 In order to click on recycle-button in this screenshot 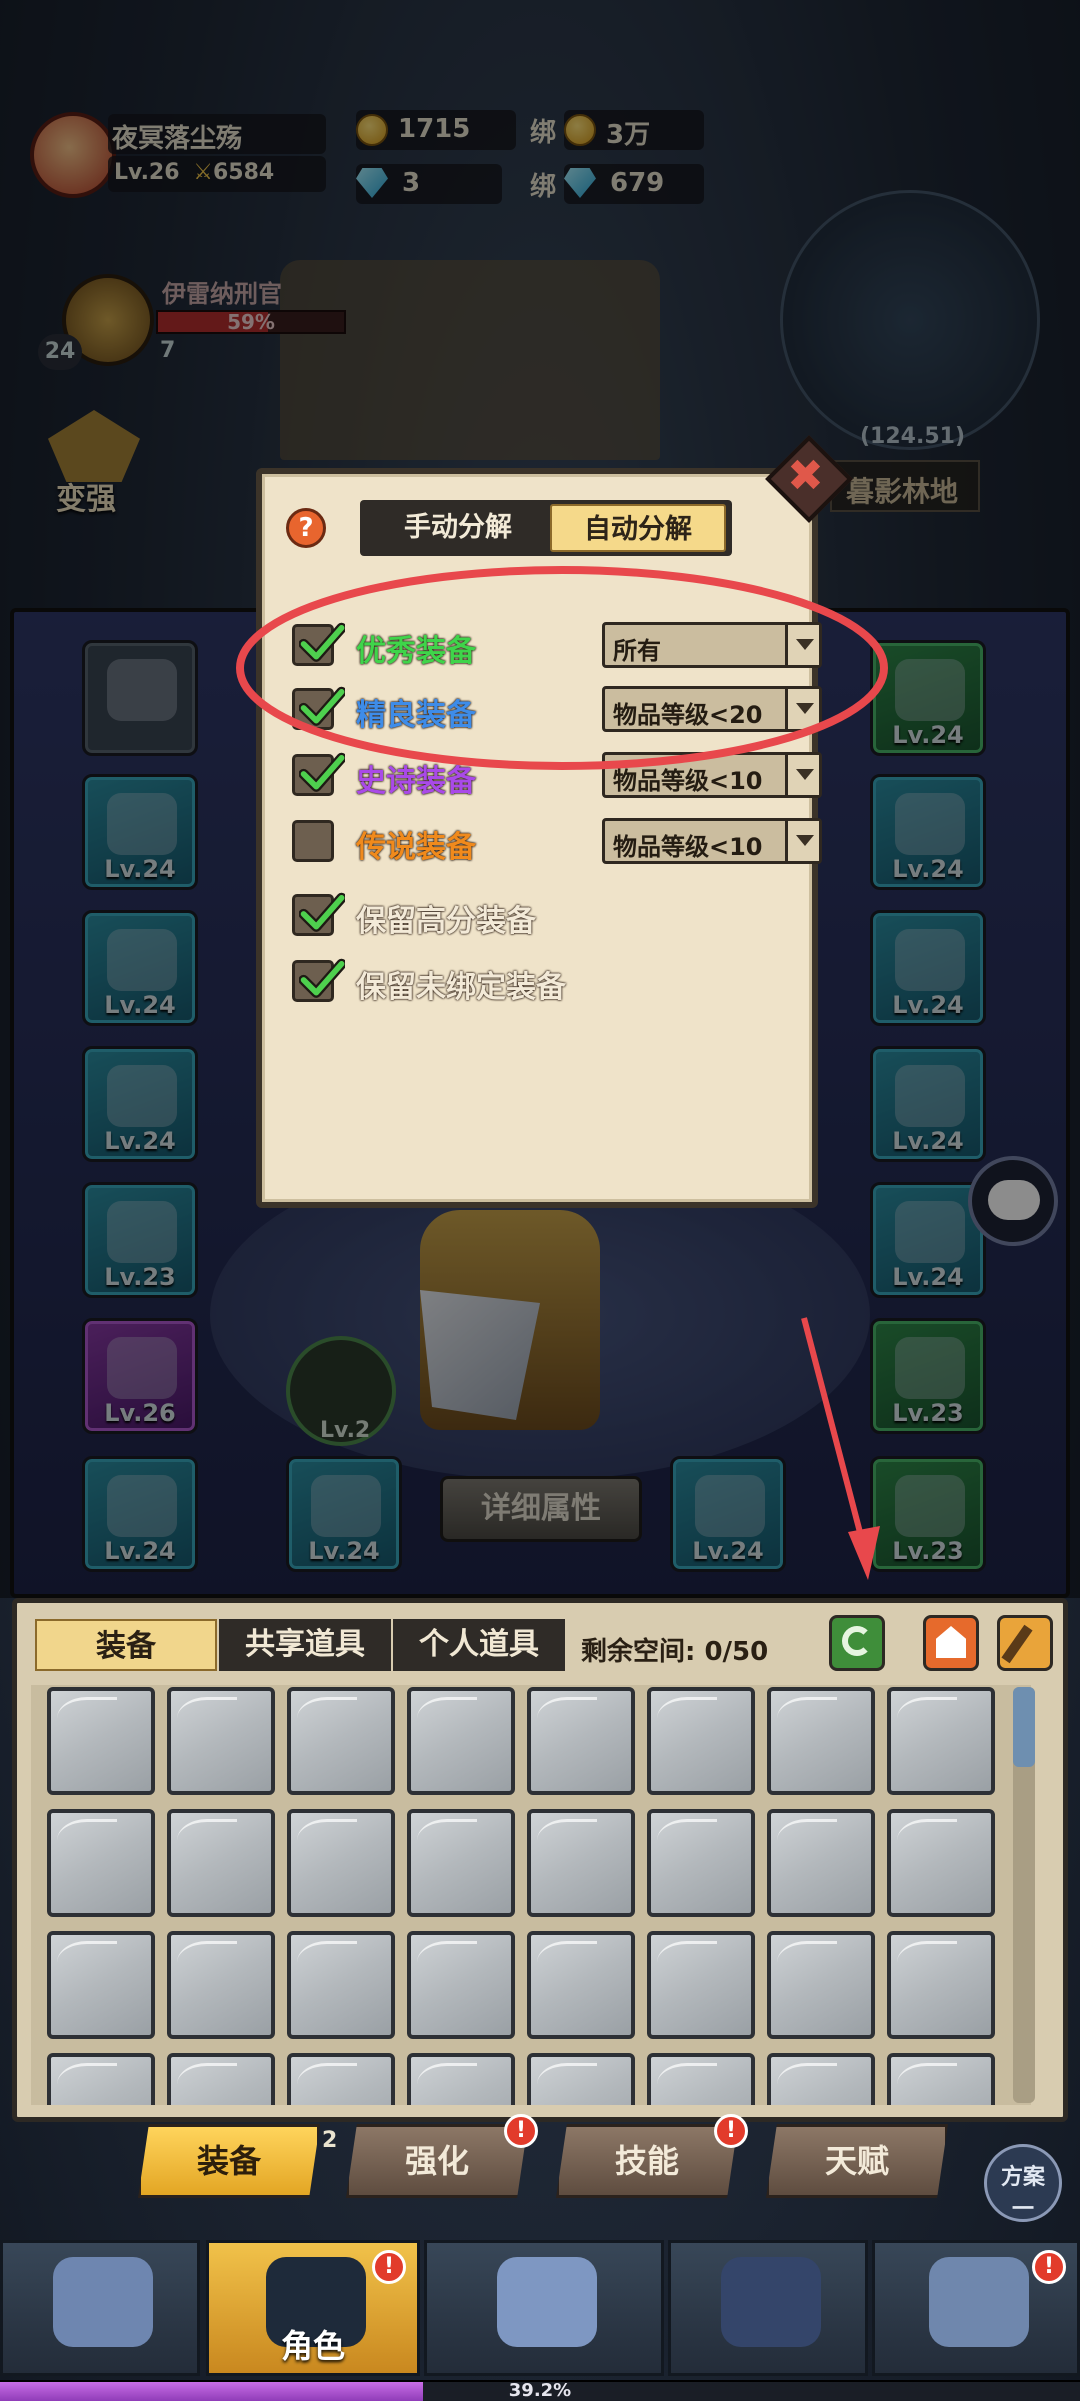, I will do `click(857, 1643)`.